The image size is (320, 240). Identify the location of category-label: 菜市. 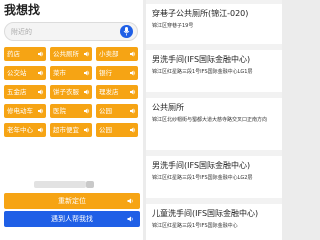
(59, 73).